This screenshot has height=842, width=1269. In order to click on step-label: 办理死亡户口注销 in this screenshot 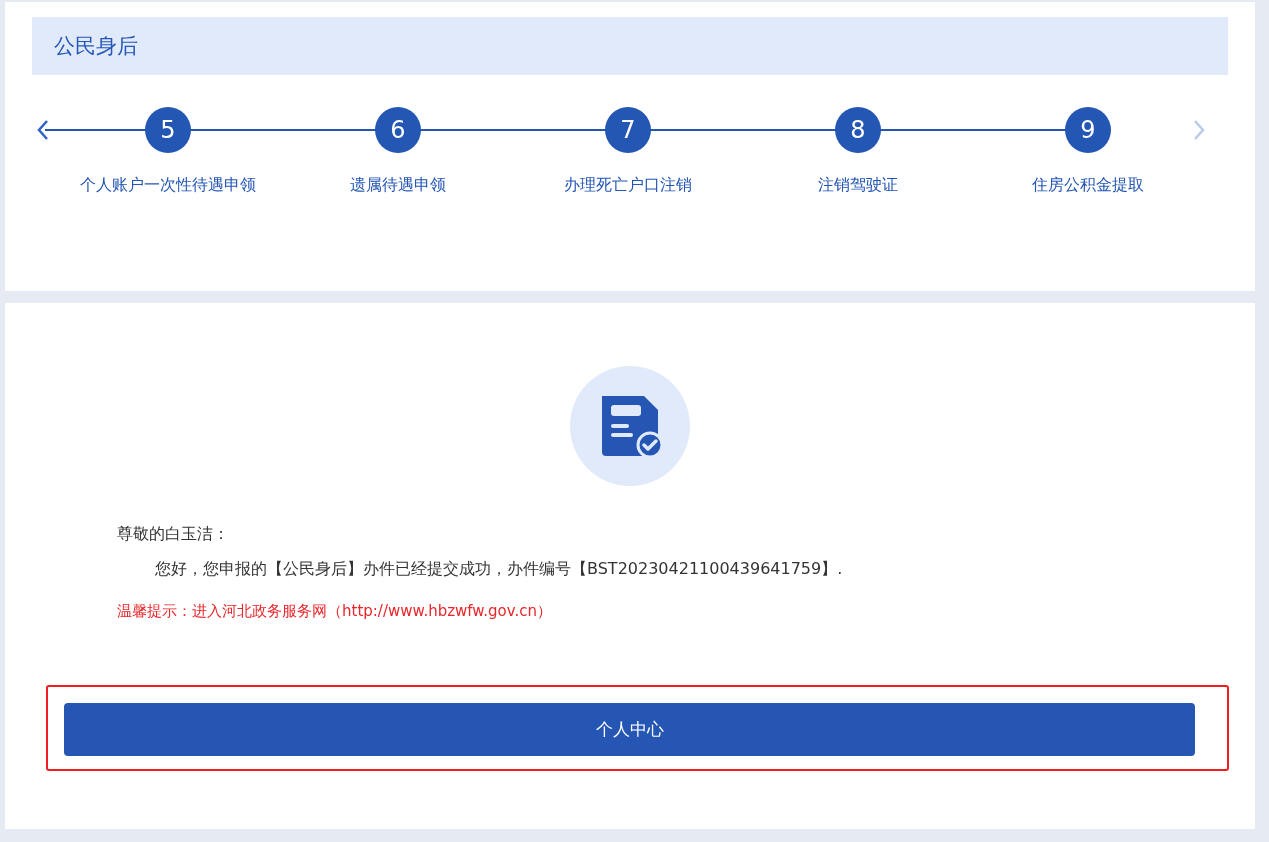, I will do `click(628, 185)`.